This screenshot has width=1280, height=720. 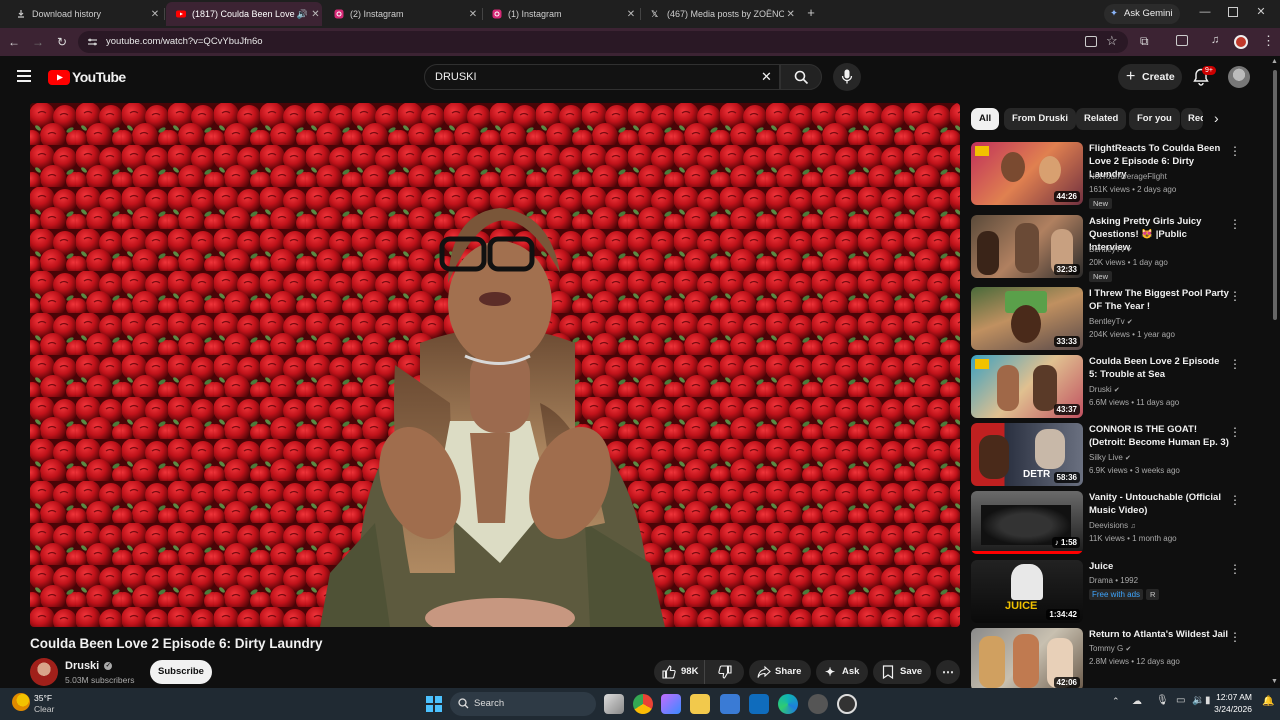 What do you see at coordinates (1128, 176) in the screenshot?
I see `channel-name: NotYourAverageFlight` at bounding box center [1128, 176].